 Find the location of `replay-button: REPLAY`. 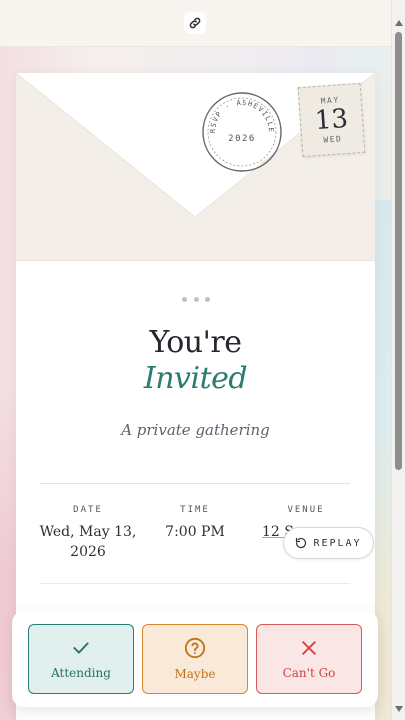

replay-button: REPLAY is located at coordinates (328, 543).